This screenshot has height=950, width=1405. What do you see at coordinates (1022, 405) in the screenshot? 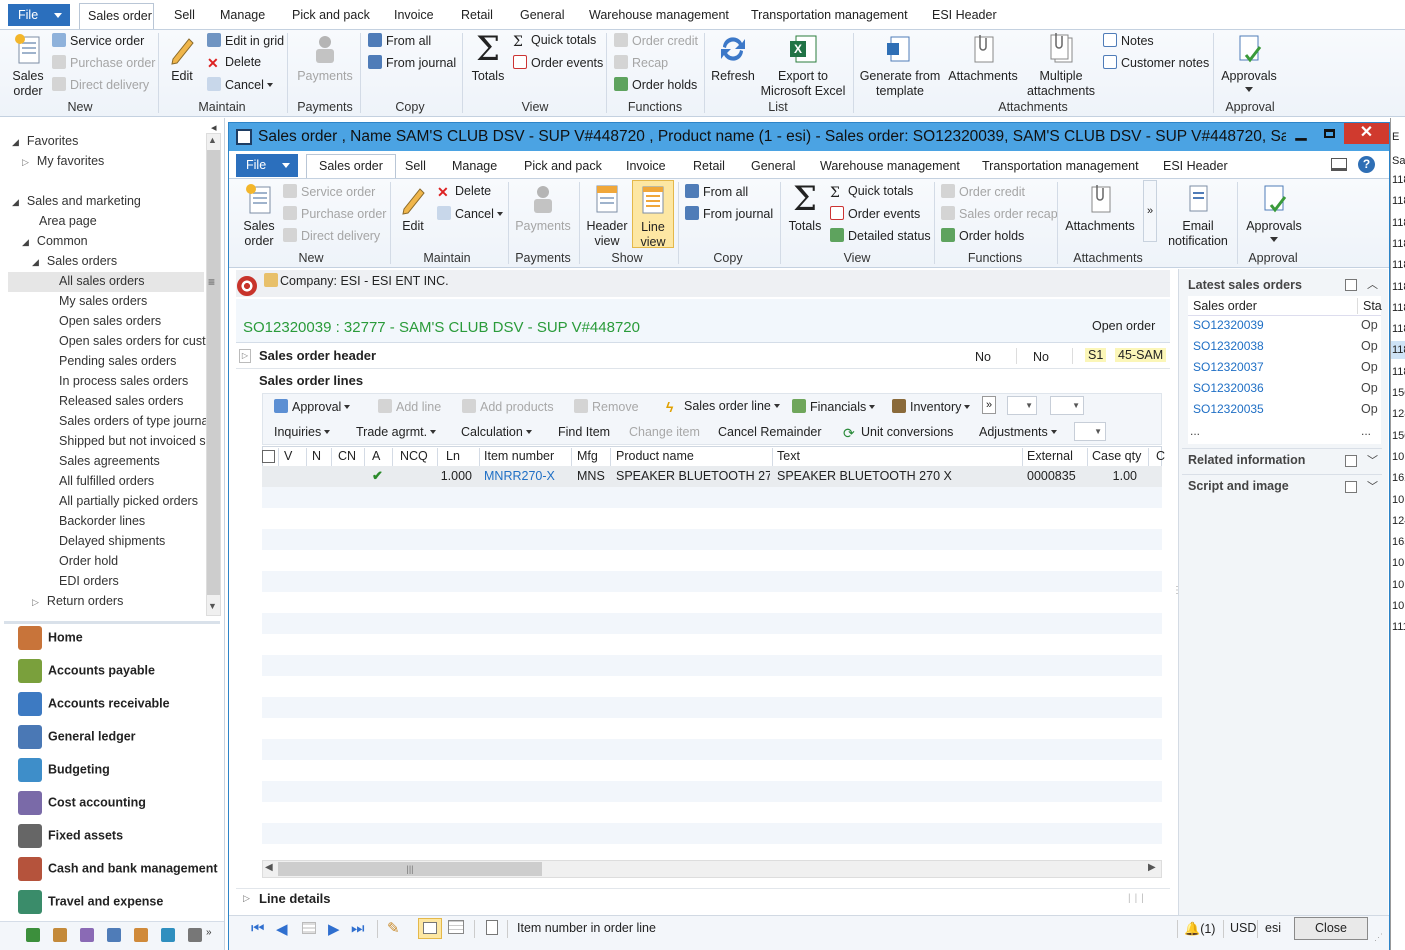
I see `toolbar-dropdown-1: ▼` at bounding box center [1022, 405].